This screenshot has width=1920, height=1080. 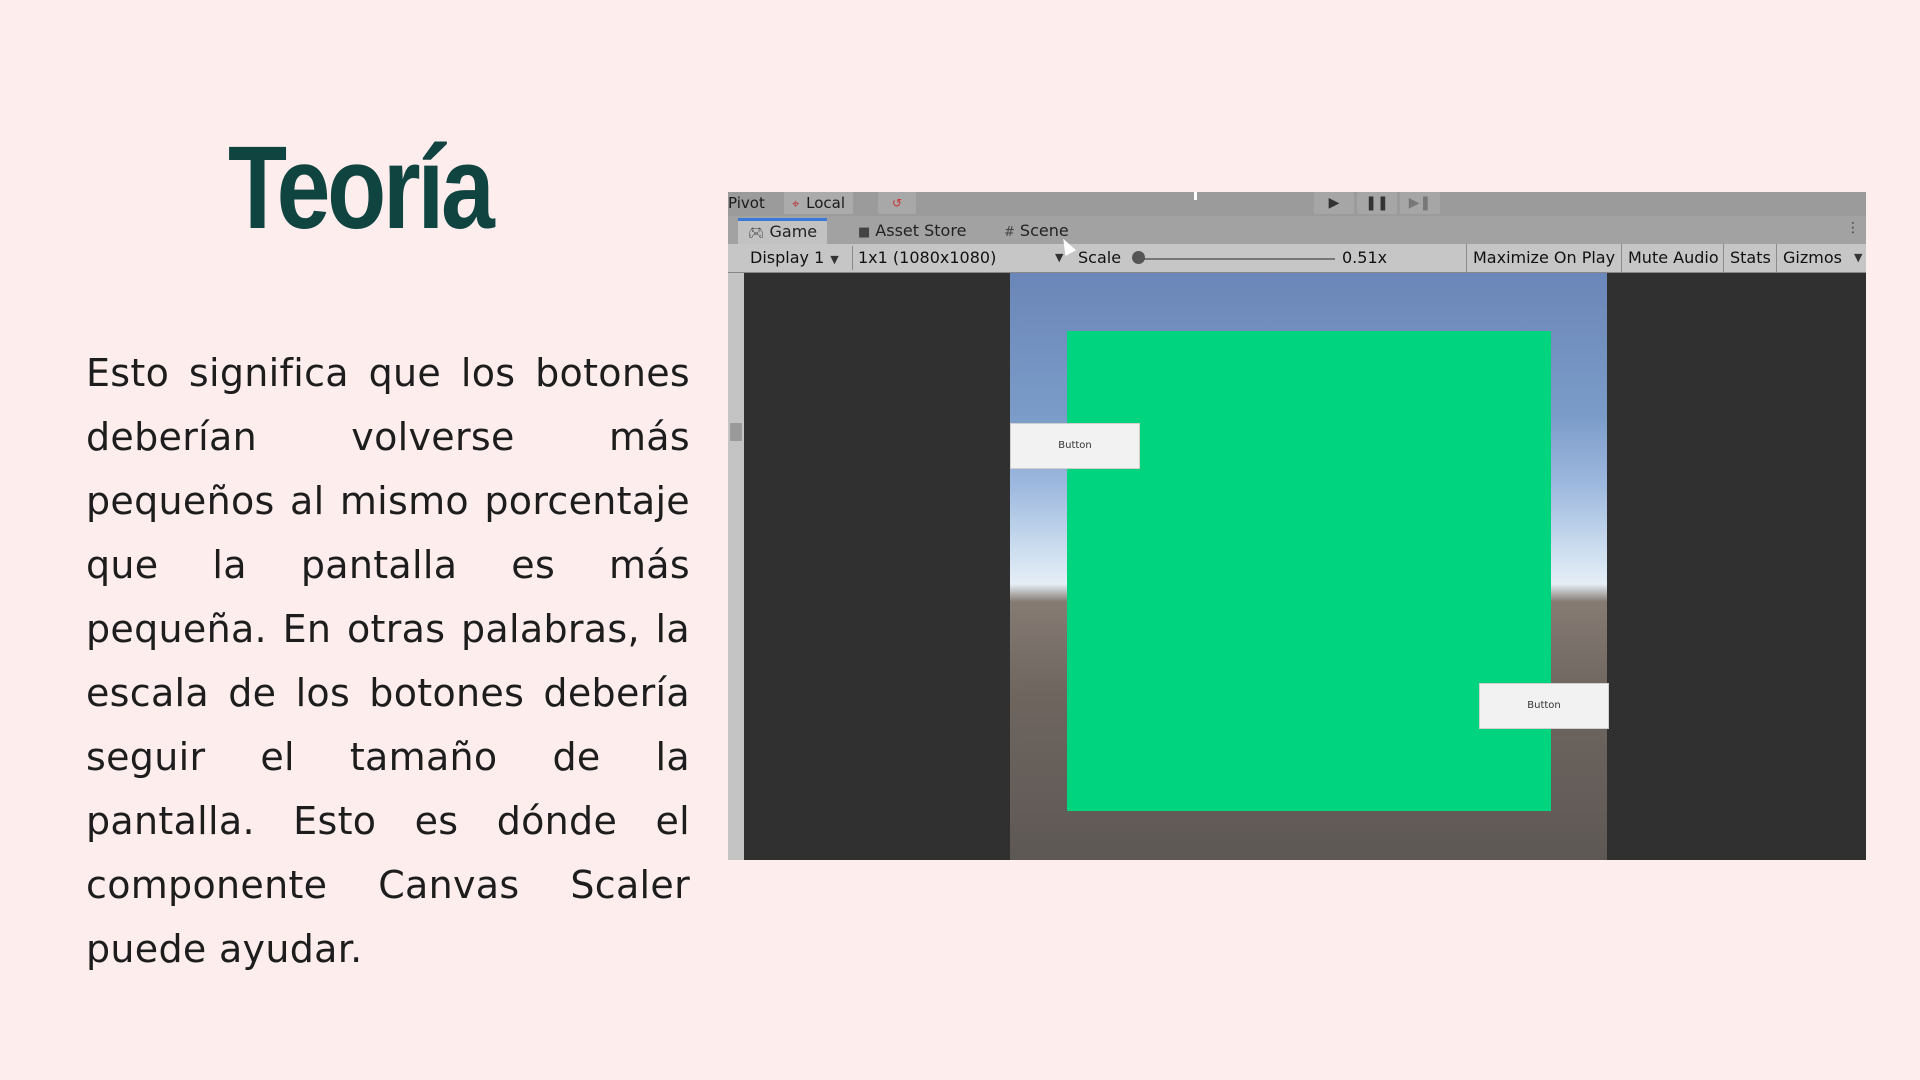 What do you see at coordinates (796, 204) in the screenshot?
I see `local-space-icon: ⌖` at bounding box center [796, 204].